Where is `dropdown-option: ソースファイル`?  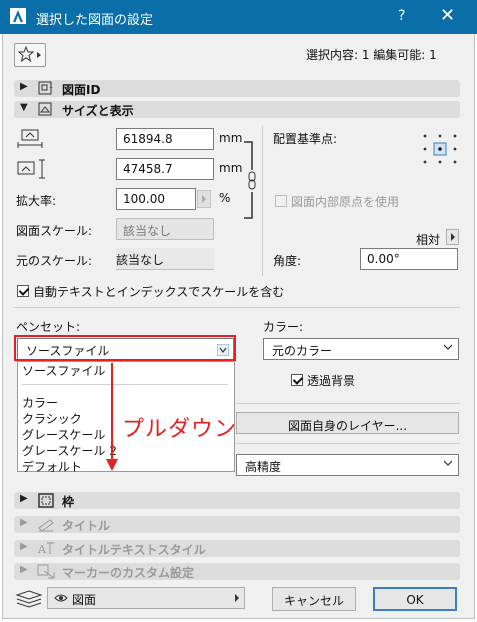
dropdown-option: ソースファイル is located at coordinates (63, 370).